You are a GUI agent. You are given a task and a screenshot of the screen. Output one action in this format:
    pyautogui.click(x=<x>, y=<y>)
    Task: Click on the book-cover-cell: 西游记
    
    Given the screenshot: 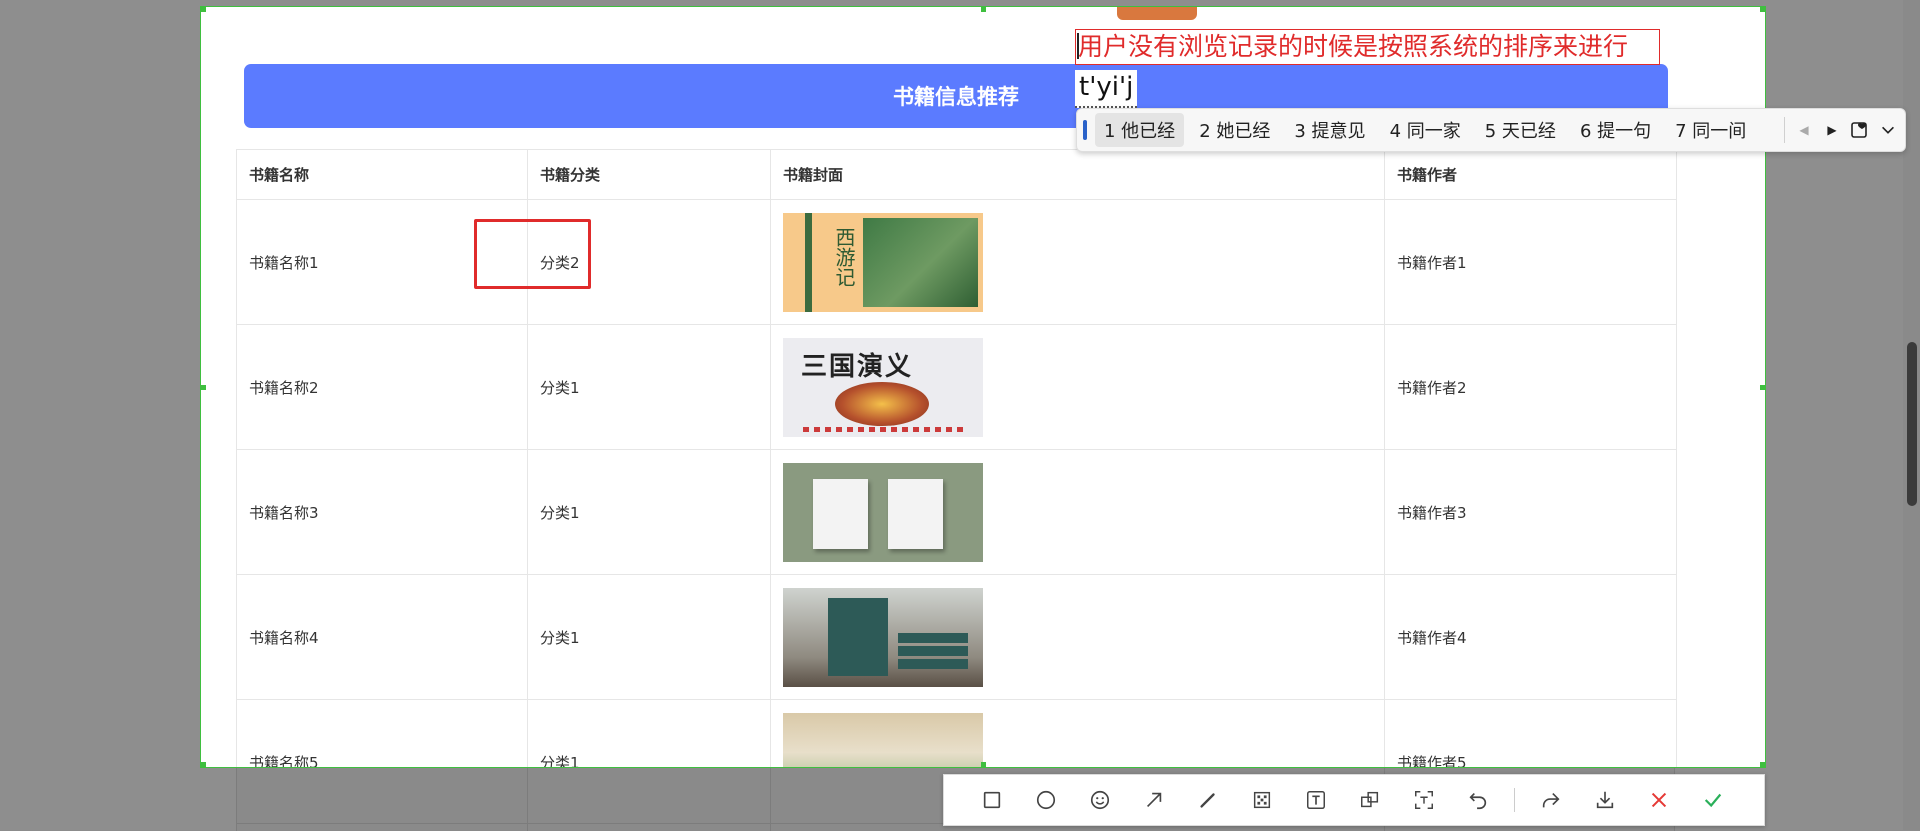 What is the action you would take?
    pyautogui.click(x=1078, y=262)
    